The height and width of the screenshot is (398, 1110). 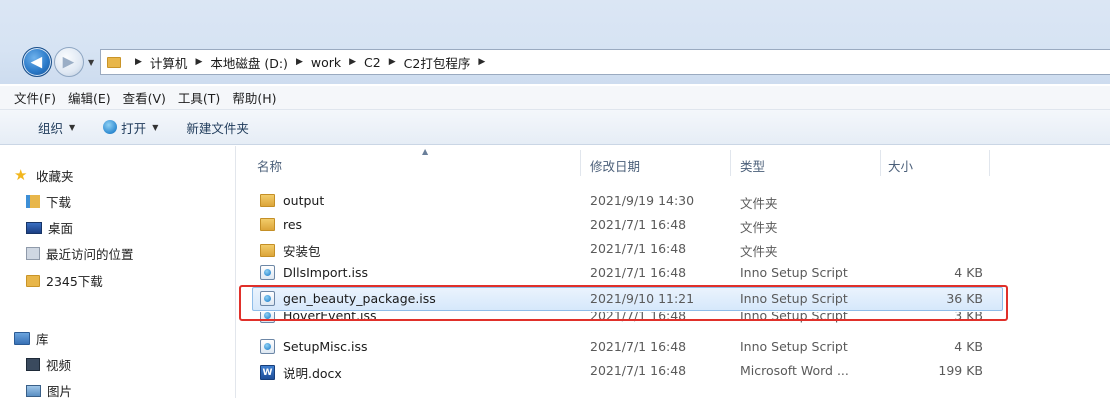 I want to click on nav-pictures: 图片, so click(x=49, y=389).